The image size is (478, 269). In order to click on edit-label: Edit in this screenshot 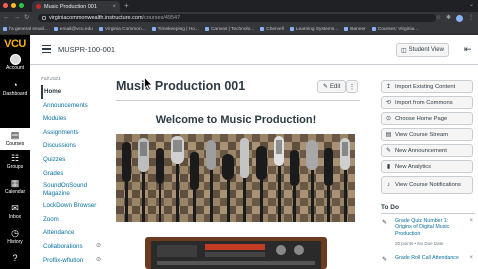, I will do `click(335, 86)`.